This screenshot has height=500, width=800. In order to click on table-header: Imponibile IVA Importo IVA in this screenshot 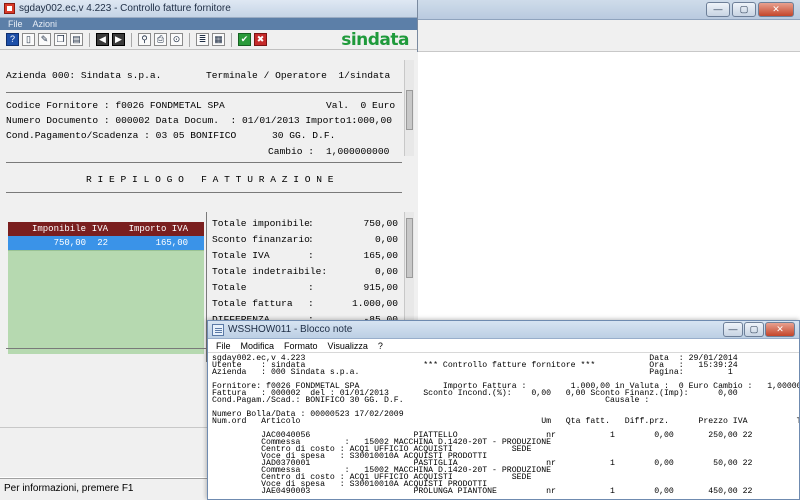, I will do `click(106, 229)`.